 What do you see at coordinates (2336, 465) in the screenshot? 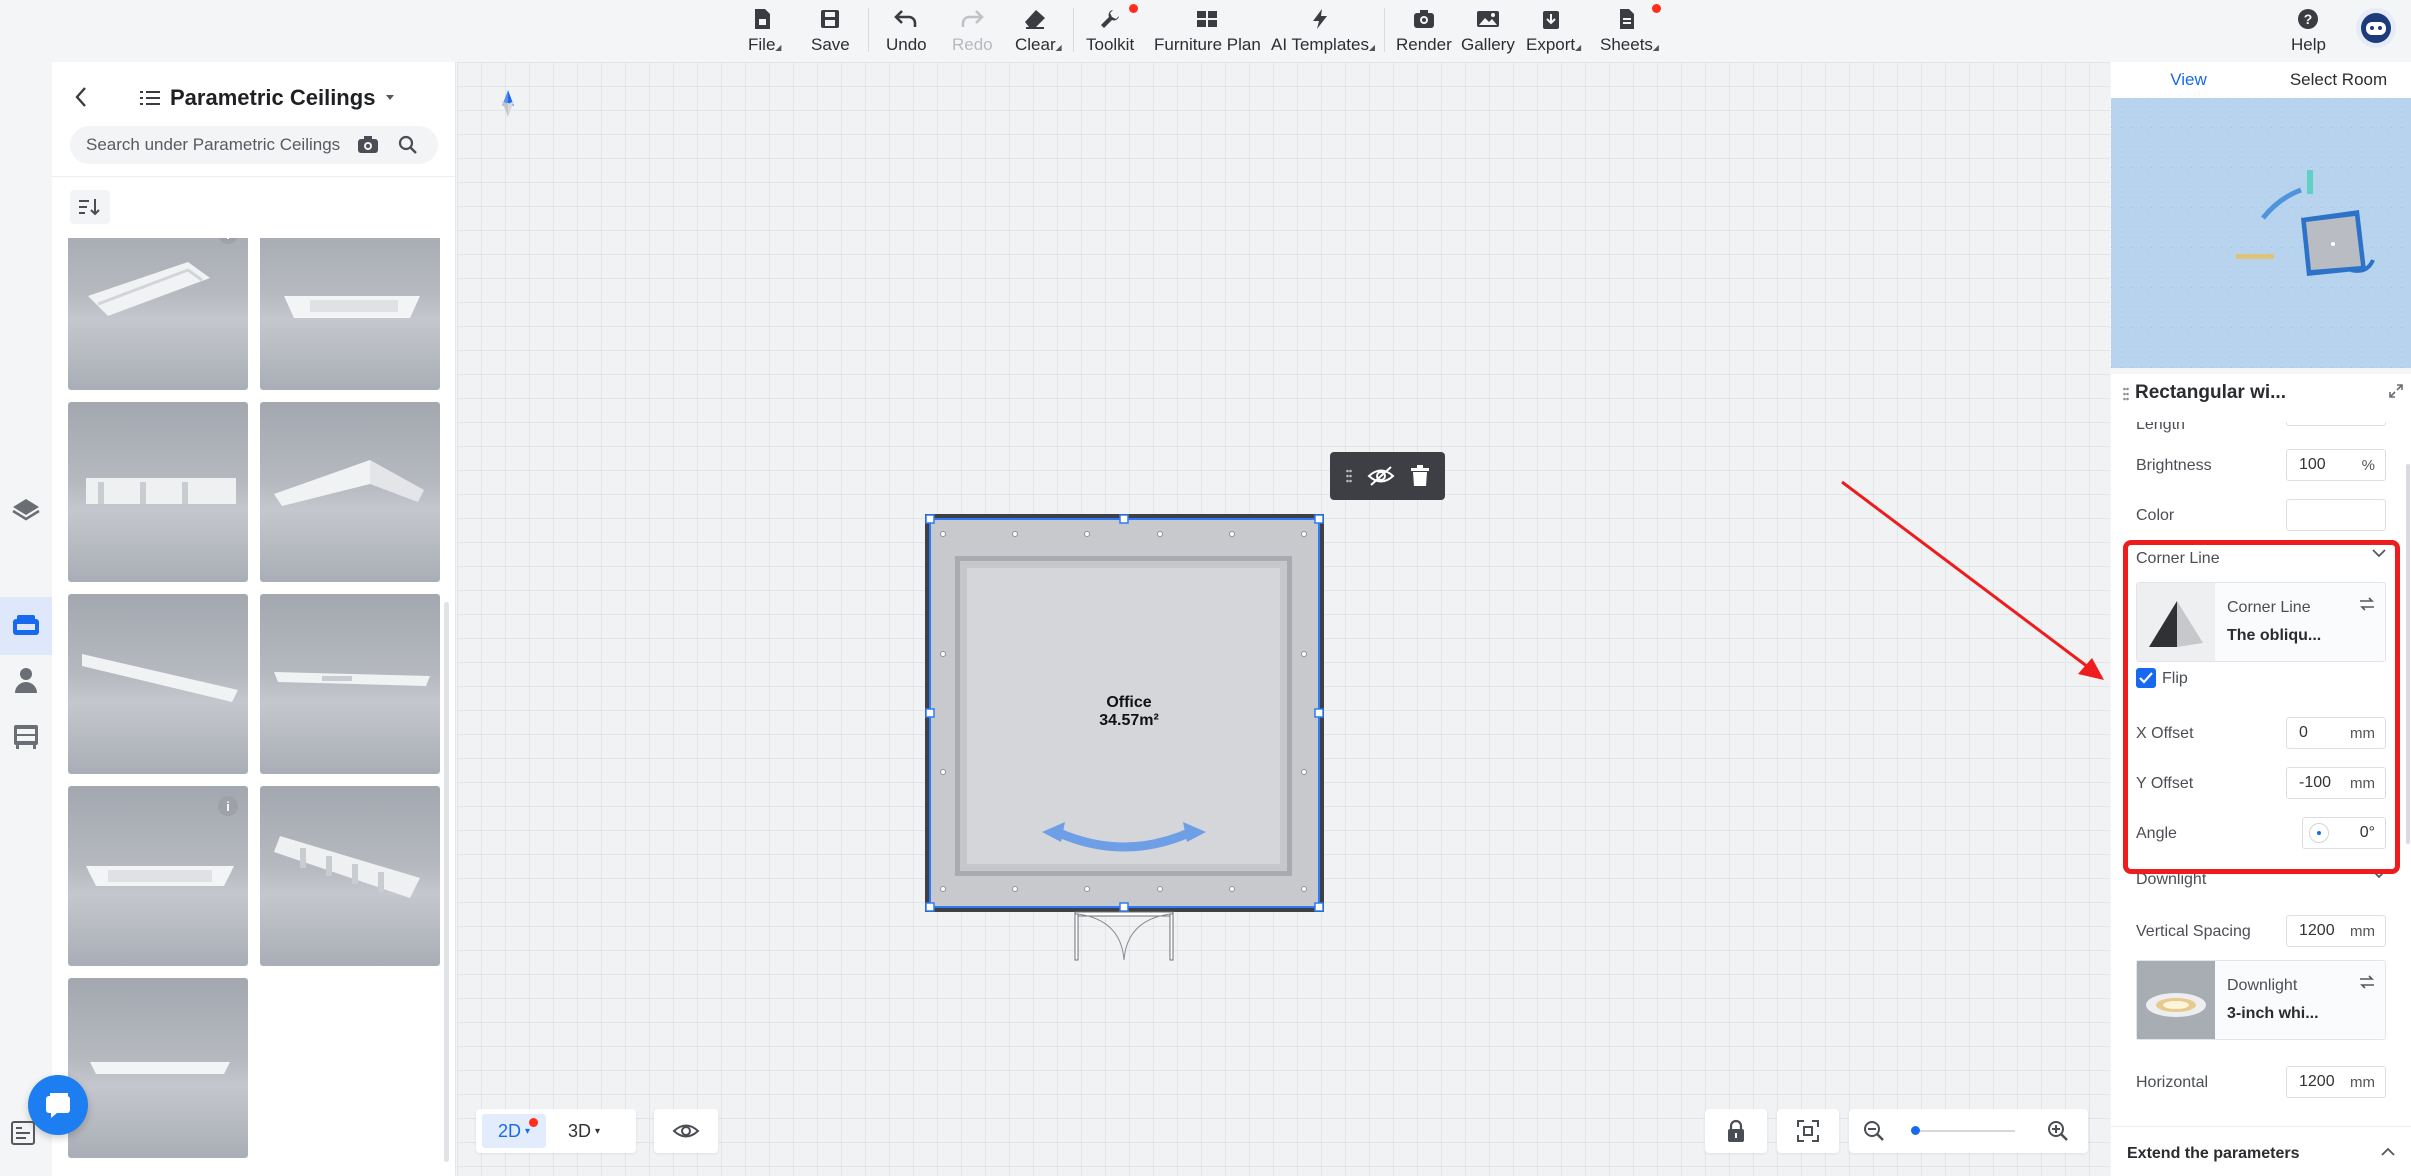
I see `brightness-input: 100 %` at bounding box center [2336, 465].